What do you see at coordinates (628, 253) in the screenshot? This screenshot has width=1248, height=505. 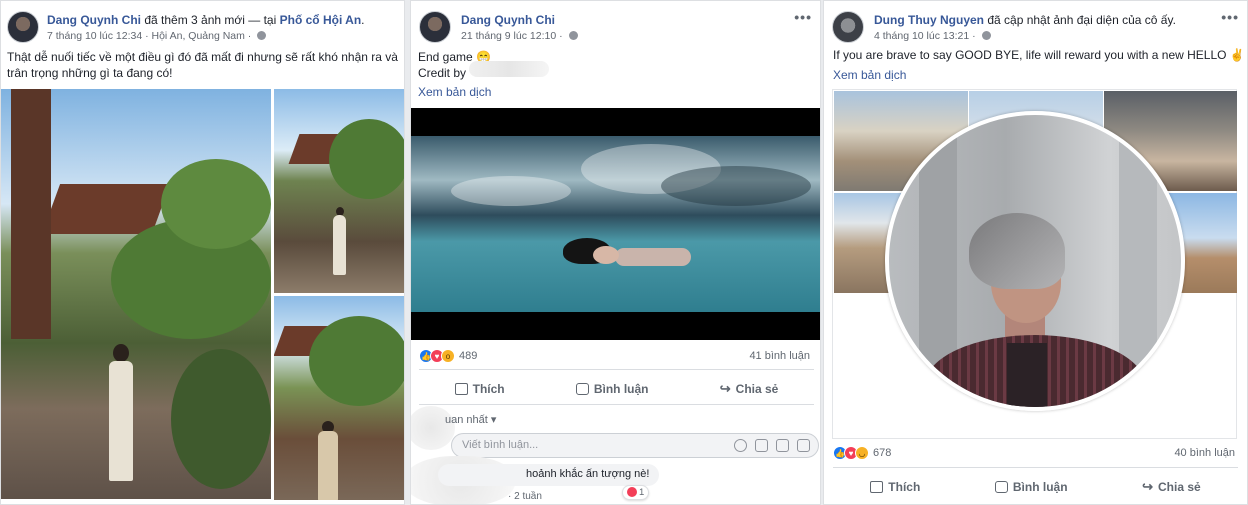 I see `video-subject` at bounding box center [628, 253].